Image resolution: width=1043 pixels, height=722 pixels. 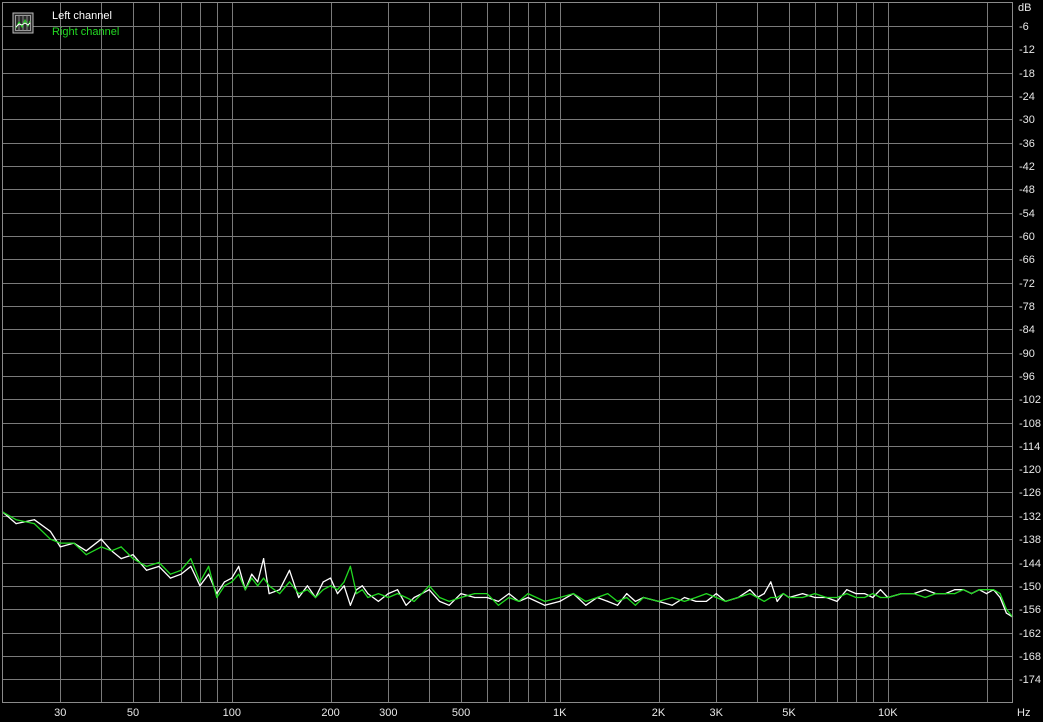 I want to click on legend-right-channel: Right channel, so click(x=85, y=32).